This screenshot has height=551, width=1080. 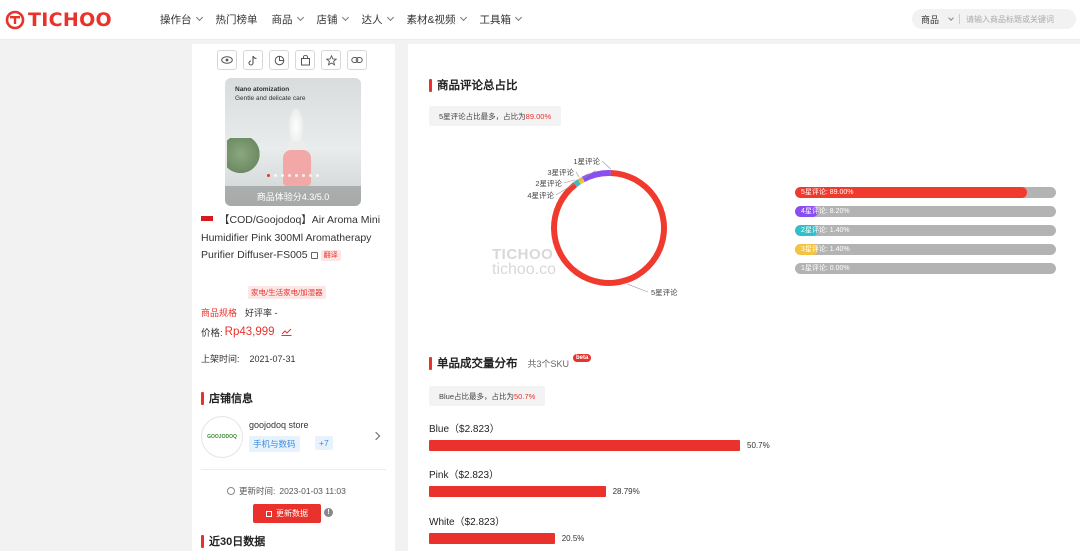 I want to click on indonesia-flag-icon, so click(x=207, y=219).